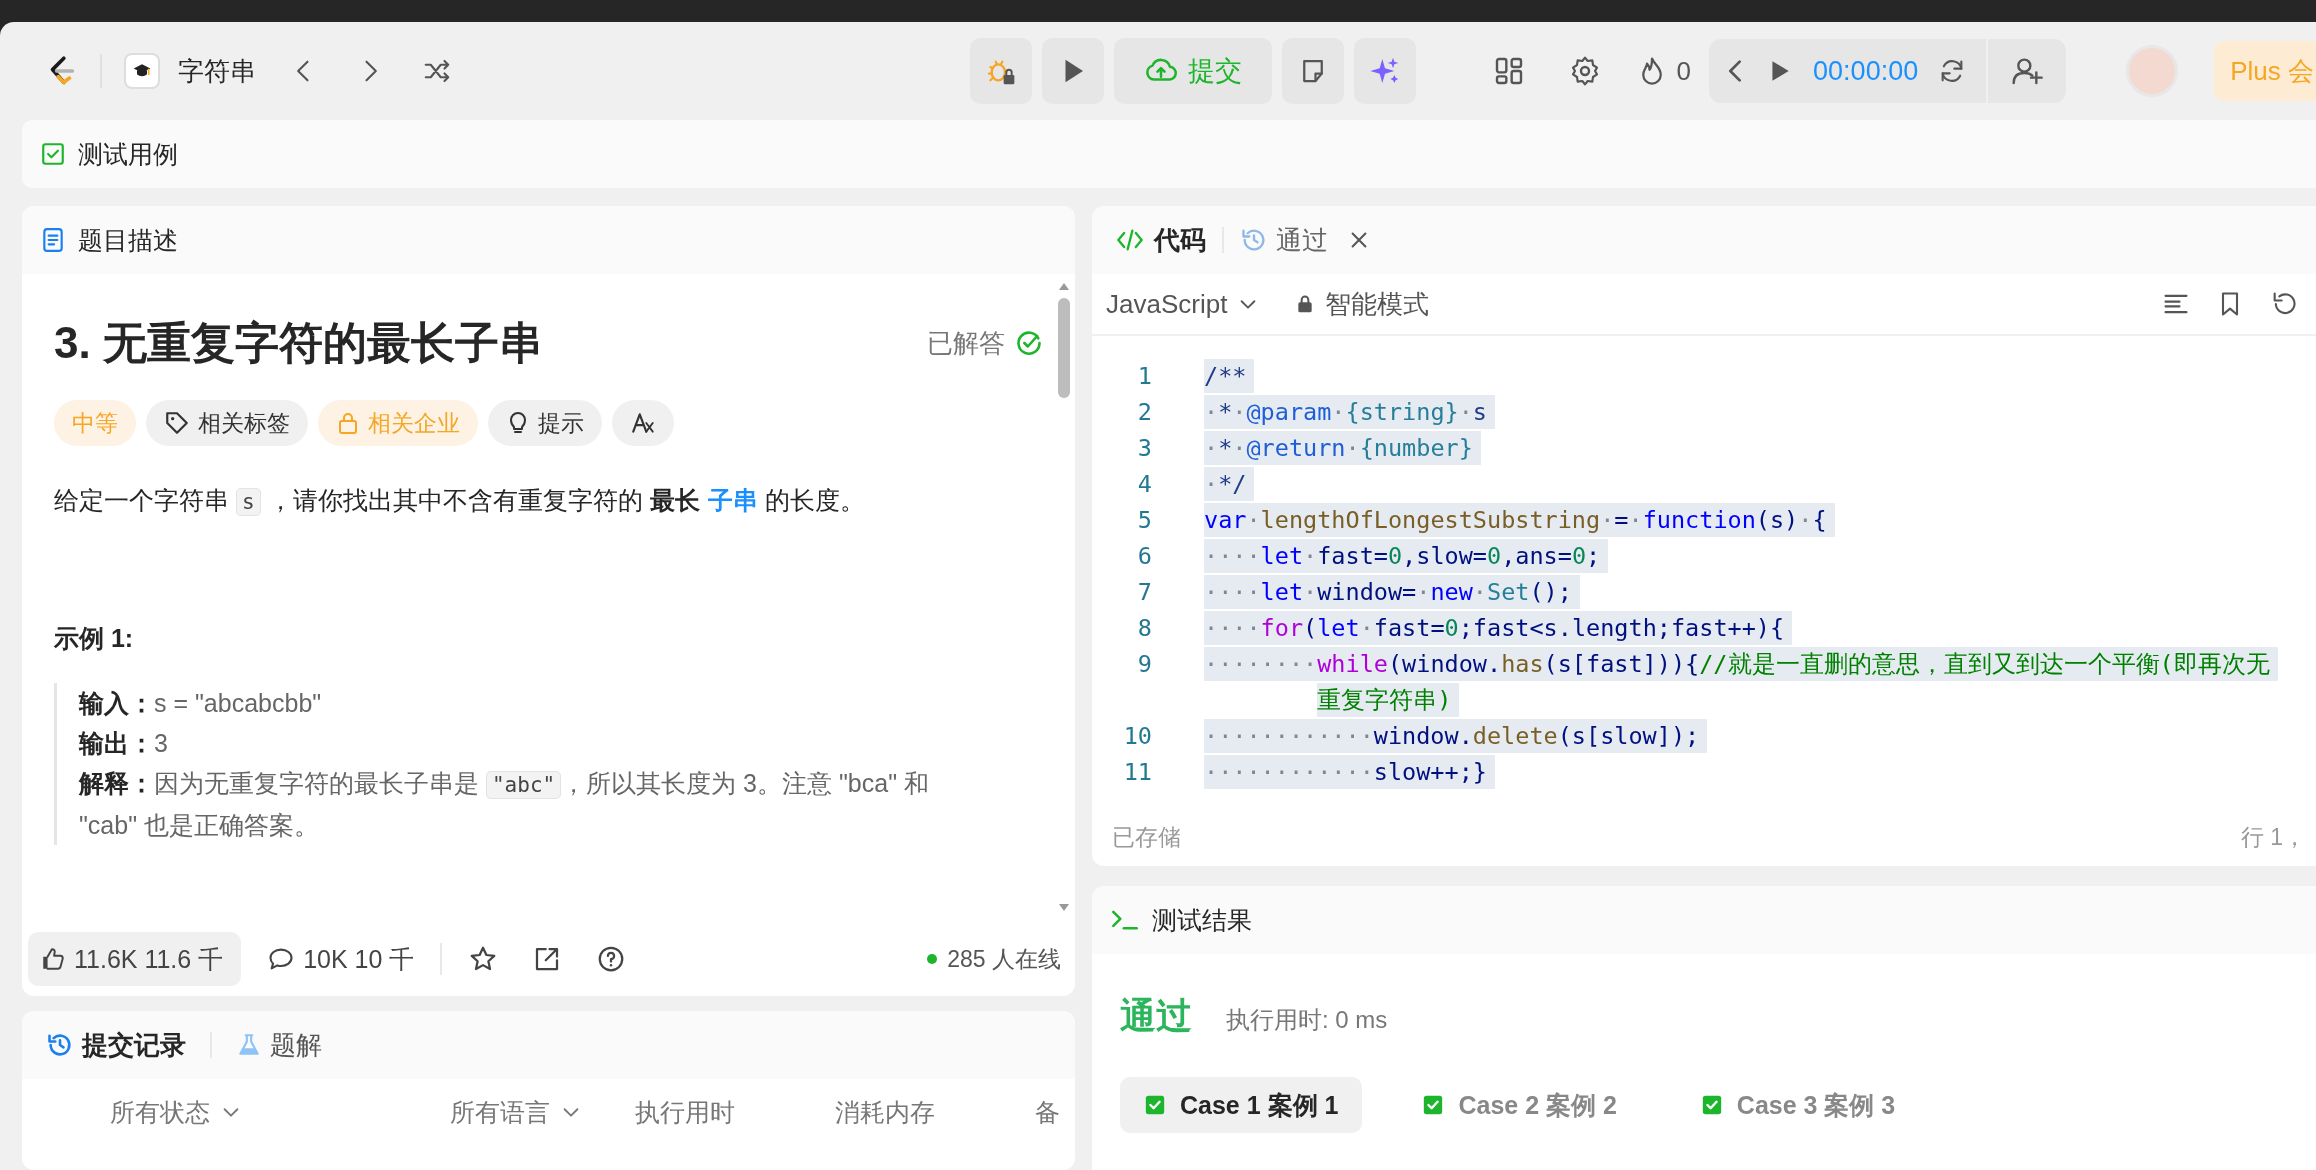  What do you see at coordinates (94, 638) in the screenshot?
I see `example-heading: 示例 1:` at bounding box center [94, 638].